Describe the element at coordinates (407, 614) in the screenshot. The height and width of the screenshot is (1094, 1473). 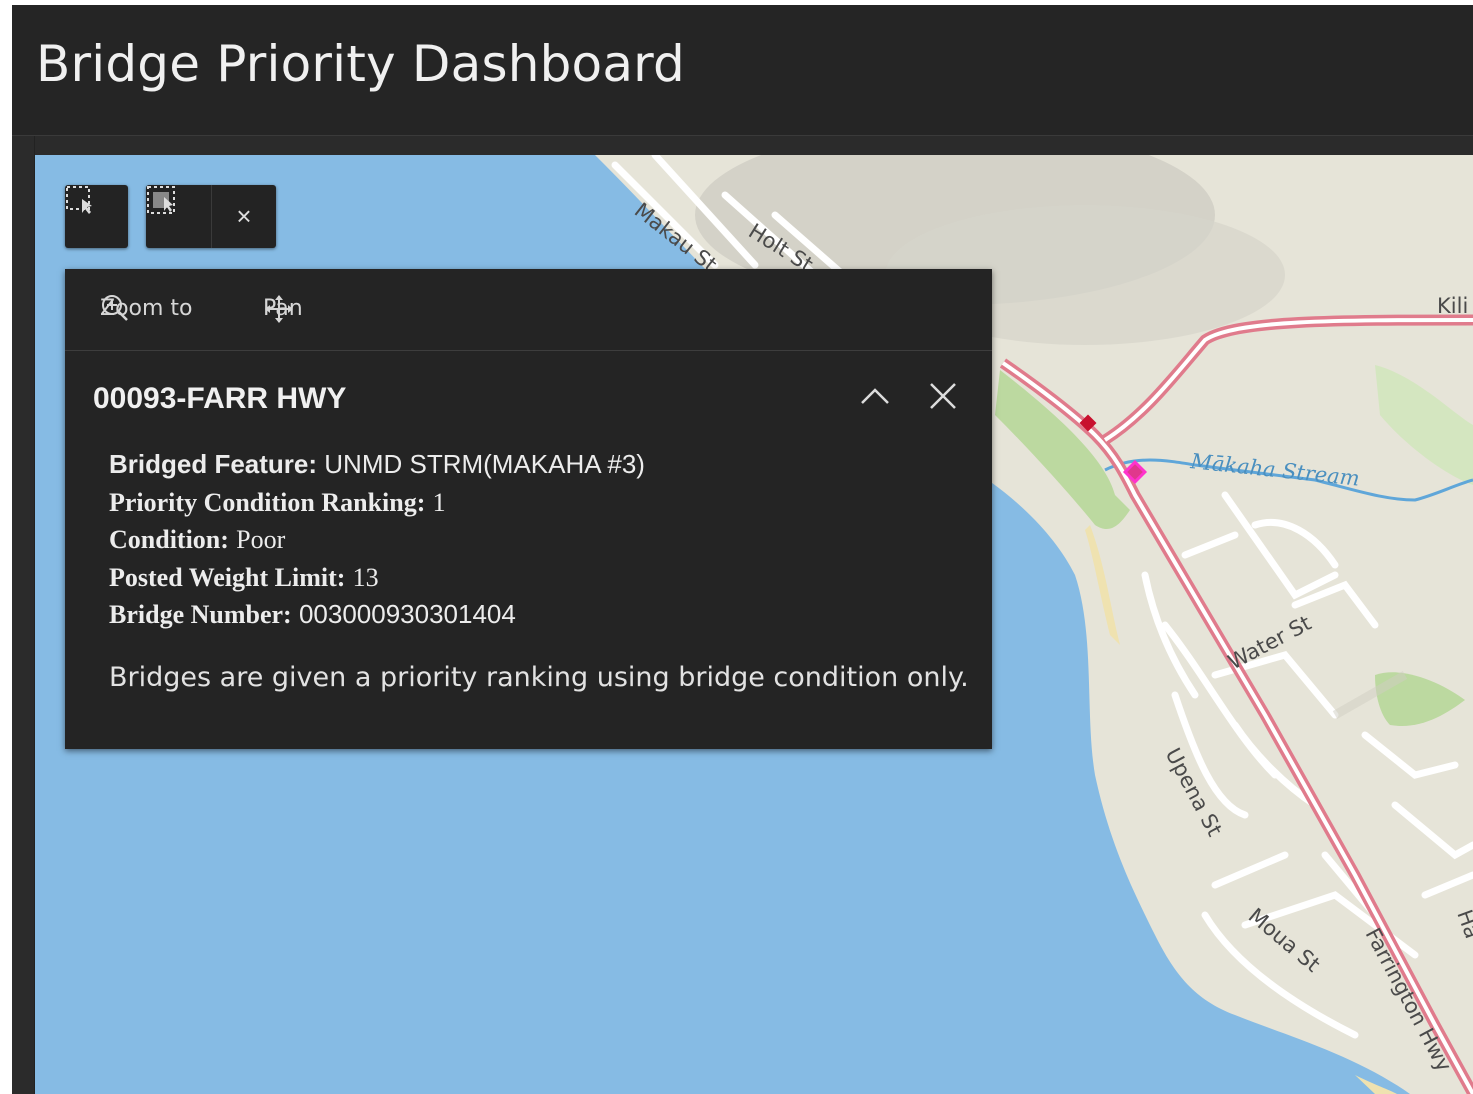
I see `attribute-value: 003000930301404` at that location.